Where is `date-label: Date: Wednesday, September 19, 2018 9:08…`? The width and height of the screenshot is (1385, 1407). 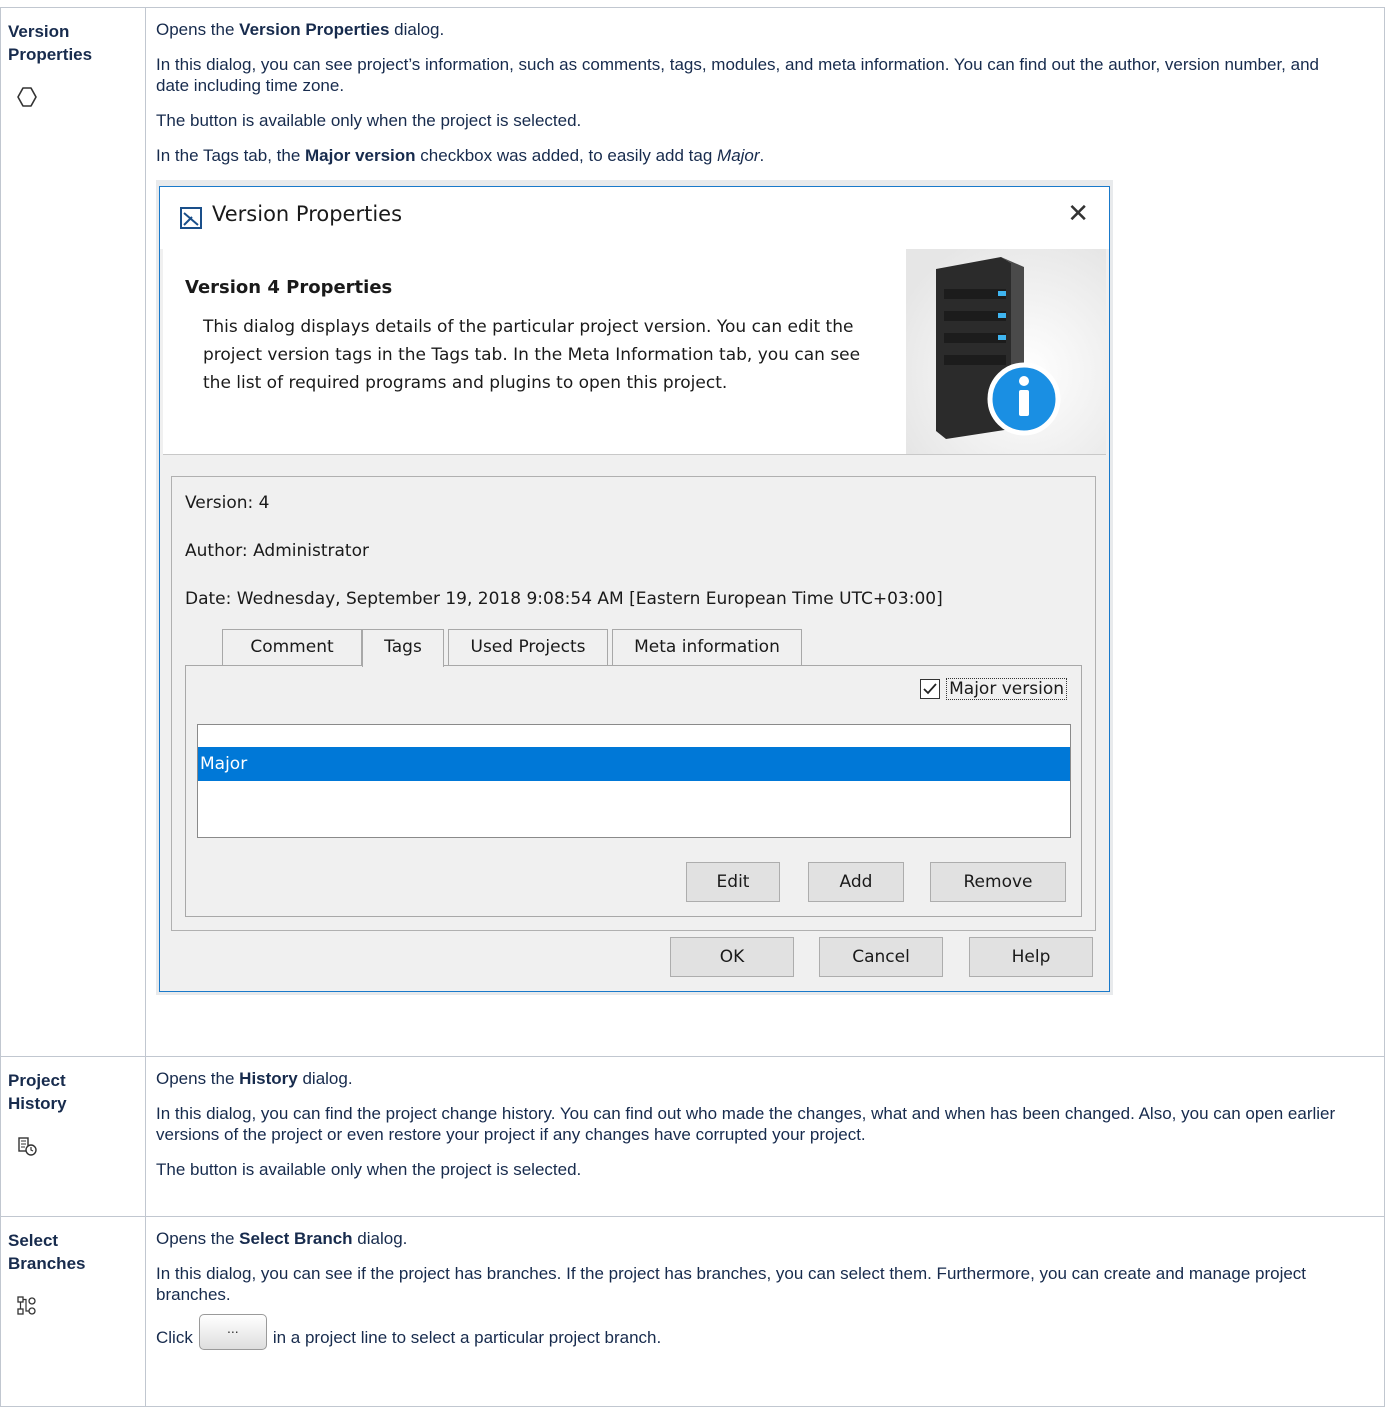
date-label: Date: Wednesday, September 19, 2018 9:08… is located at coordinates (564, 599).